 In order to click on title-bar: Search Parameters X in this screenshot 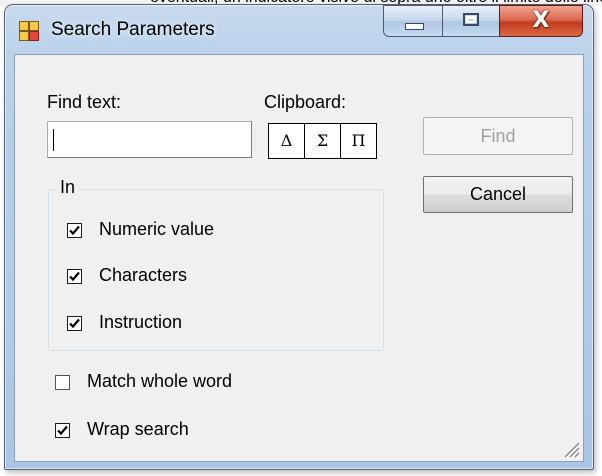, I will do `click(299, 29)`.